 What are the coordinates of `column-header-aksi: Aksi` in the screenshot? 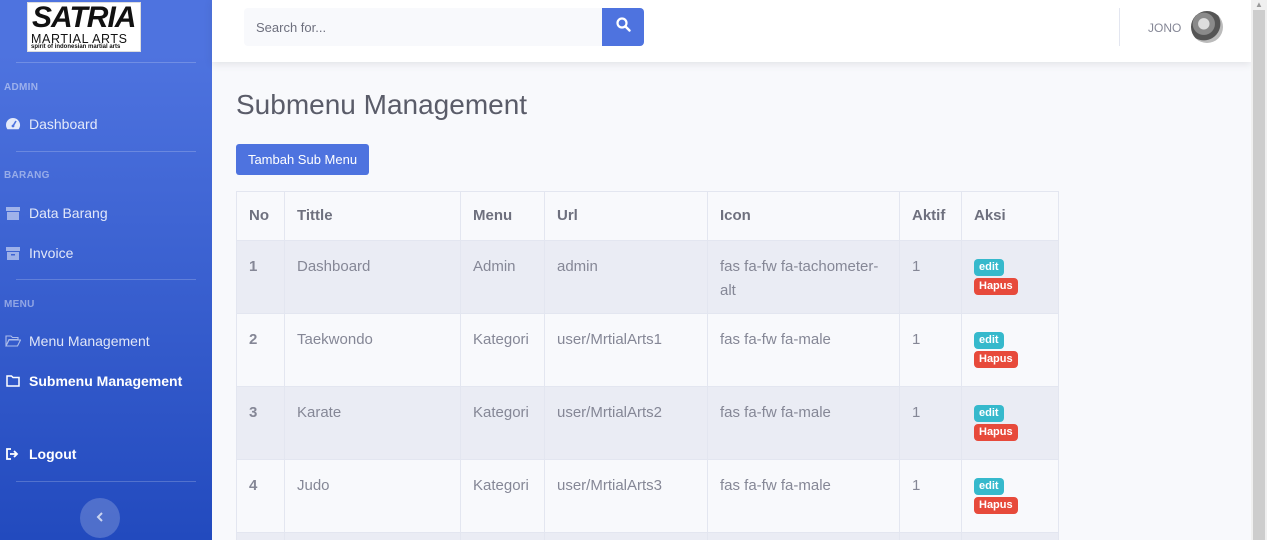 It's located at (1010, 216).